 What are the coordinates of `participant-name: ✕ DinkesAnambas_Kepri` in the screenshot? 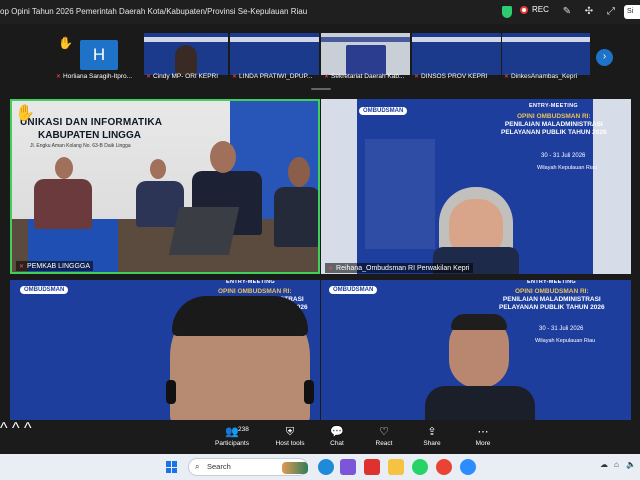 It's located at (541, 76).